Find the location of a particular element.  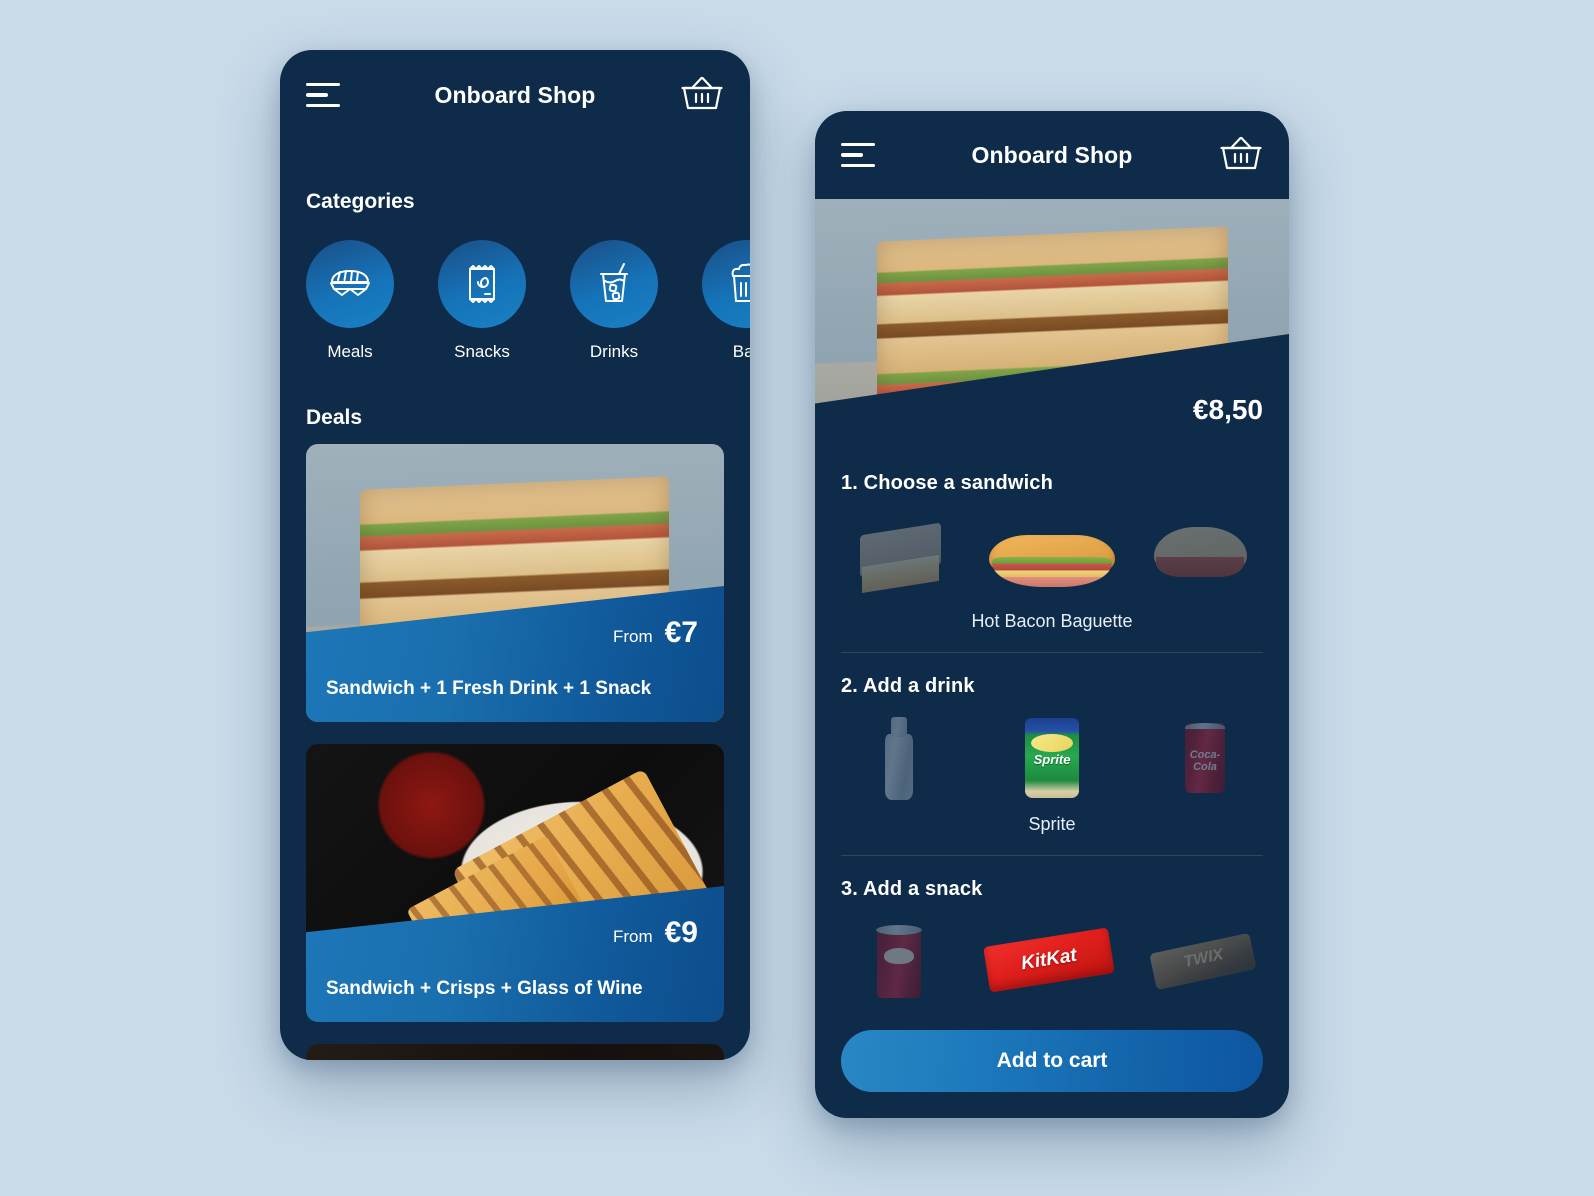

hot-bacon-baguette-image is located at coordinates (1052, 555).